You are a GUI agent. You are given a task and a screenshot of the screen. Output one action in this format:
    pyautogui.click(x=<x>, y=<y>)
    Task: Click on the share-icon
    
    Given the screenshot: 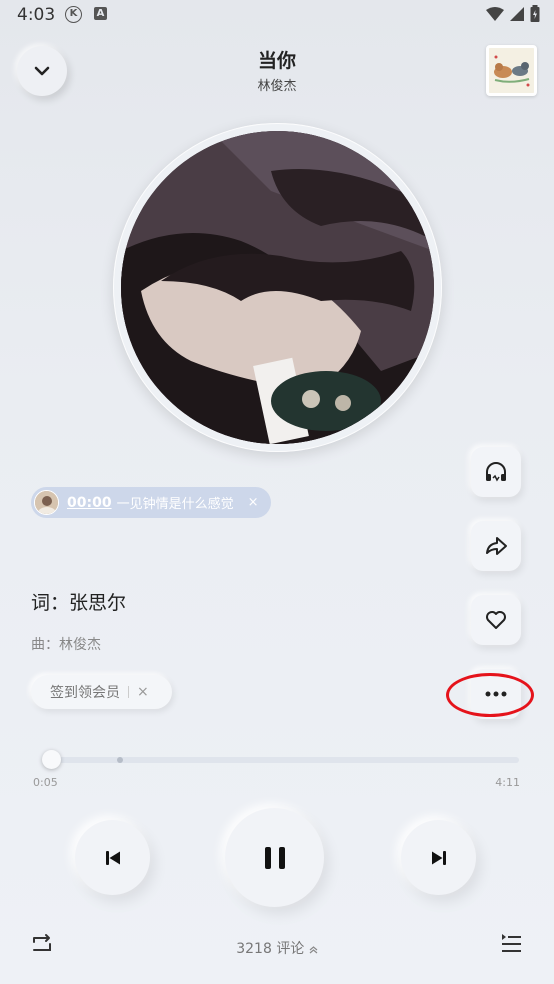 What is the action you would take?
    pyautogui.click(x=496, y=546)
    